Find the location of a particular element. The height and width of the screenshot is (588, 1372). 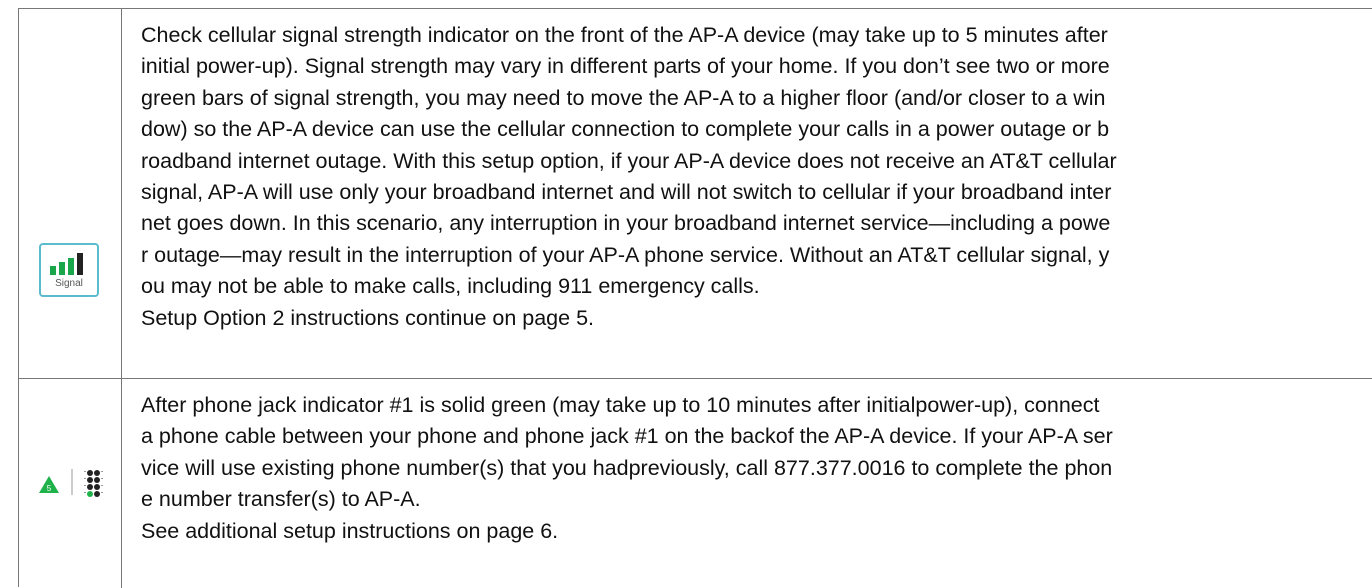

step-number-icon: 5 is located at coordinates (49, 484).